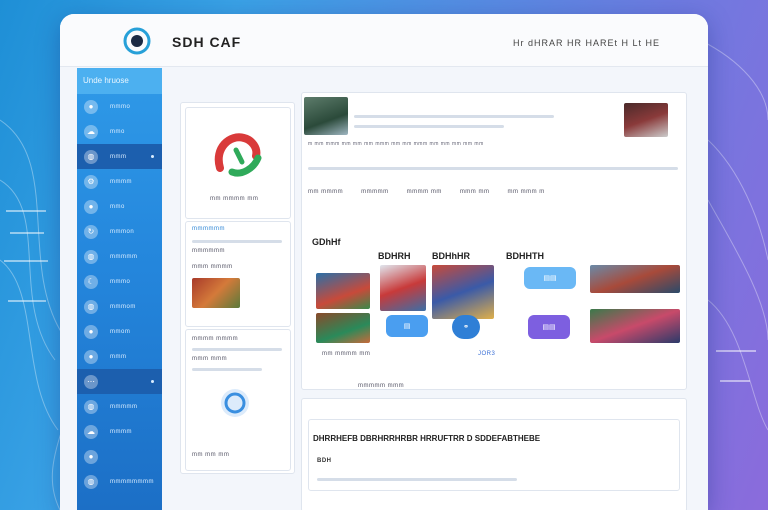  Describe the element at coordinates (234, 199) in the screenshot. I see `logo-caption: mm mmmm mm` at that location.